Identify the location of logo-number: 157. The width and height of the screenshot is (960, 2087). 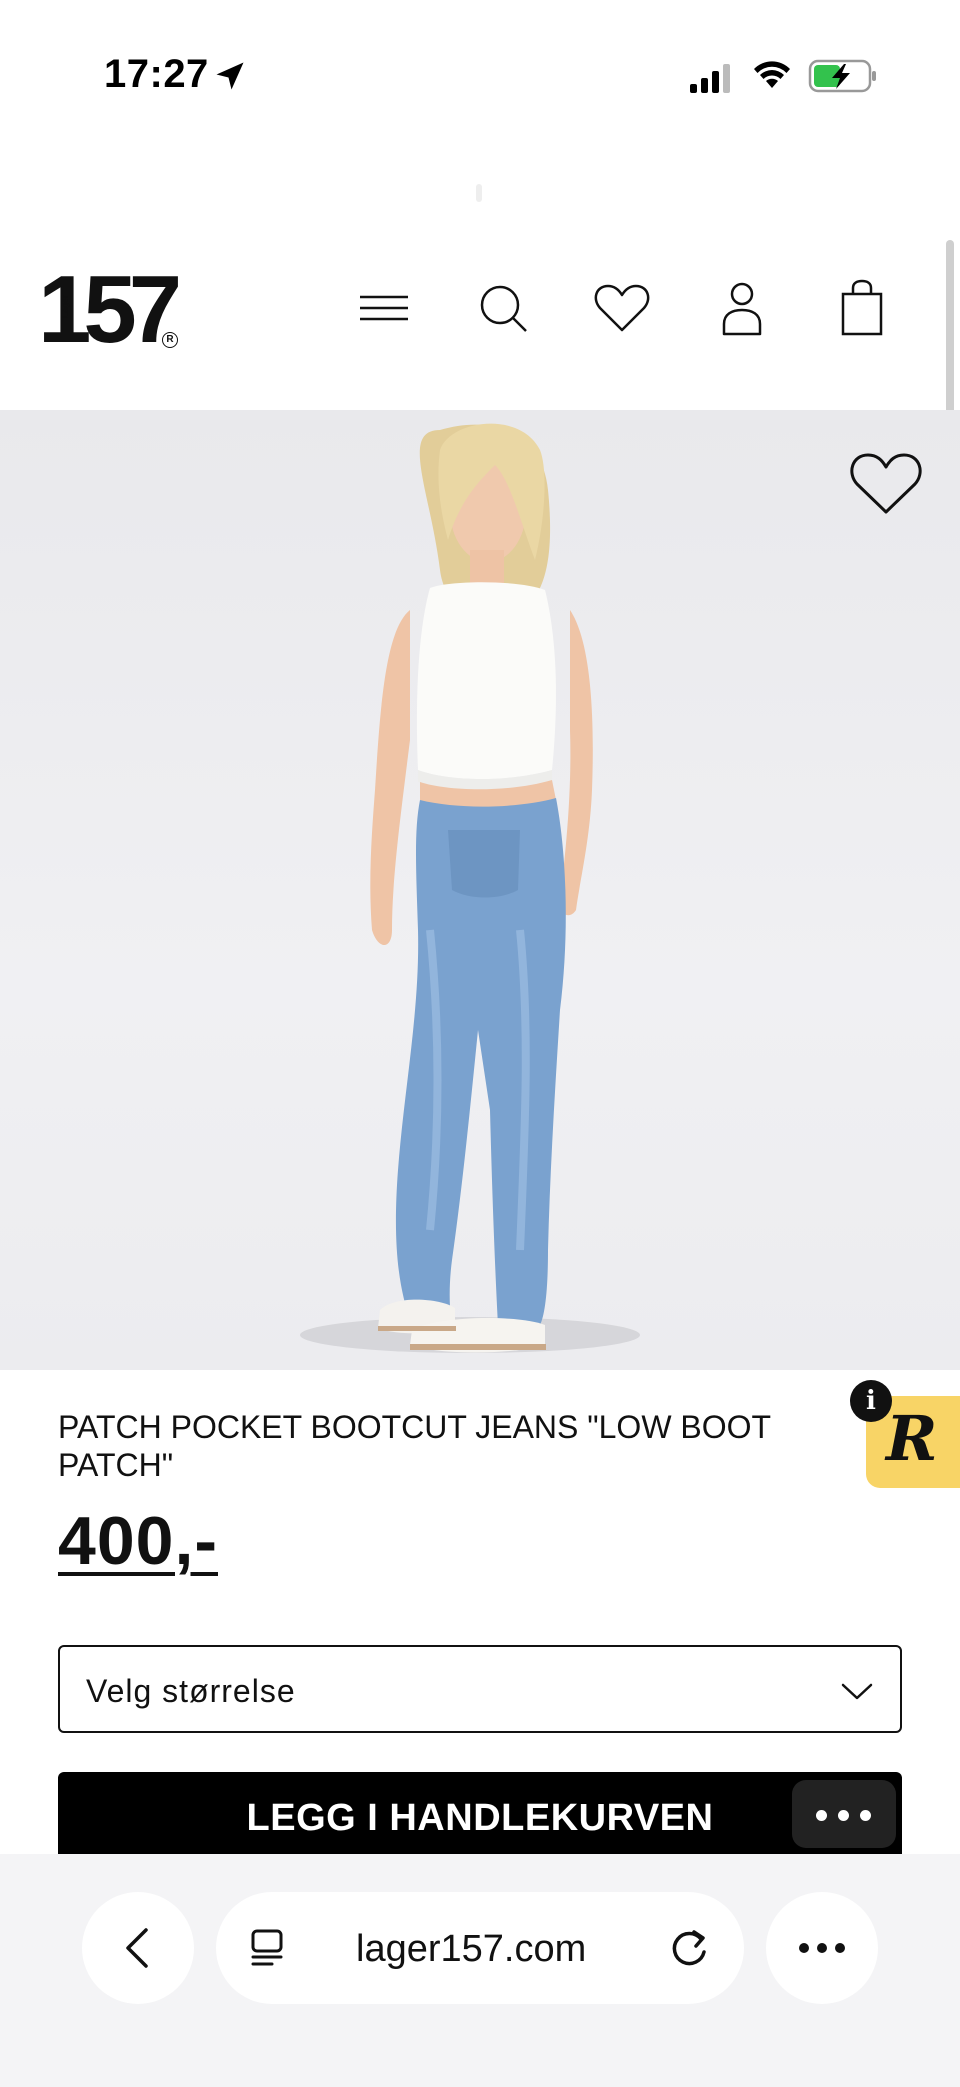
(110, 309).